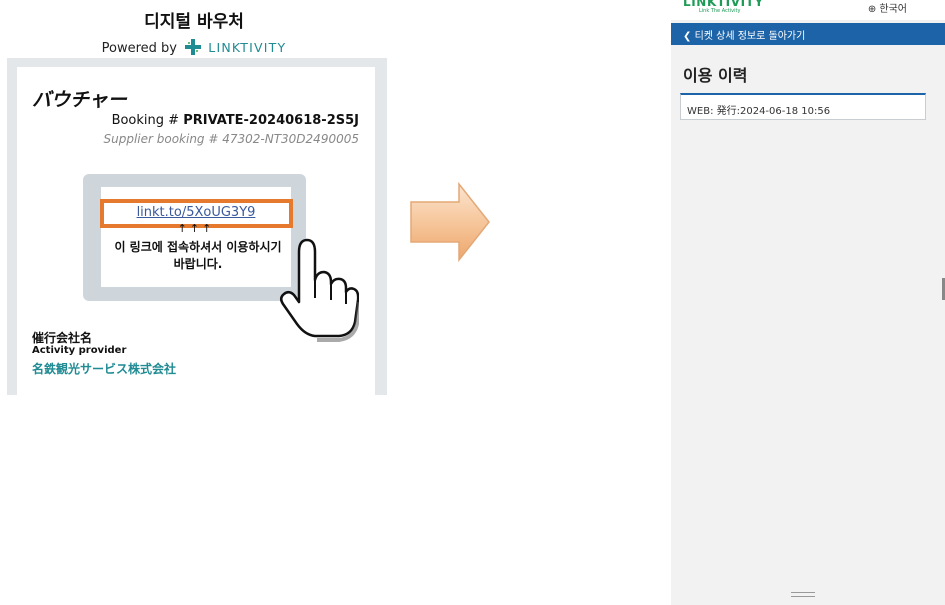 The width and height of the screenshot is (945, 605). I want to click on language-selector: ⊕ 한국어, so click(887, 7).